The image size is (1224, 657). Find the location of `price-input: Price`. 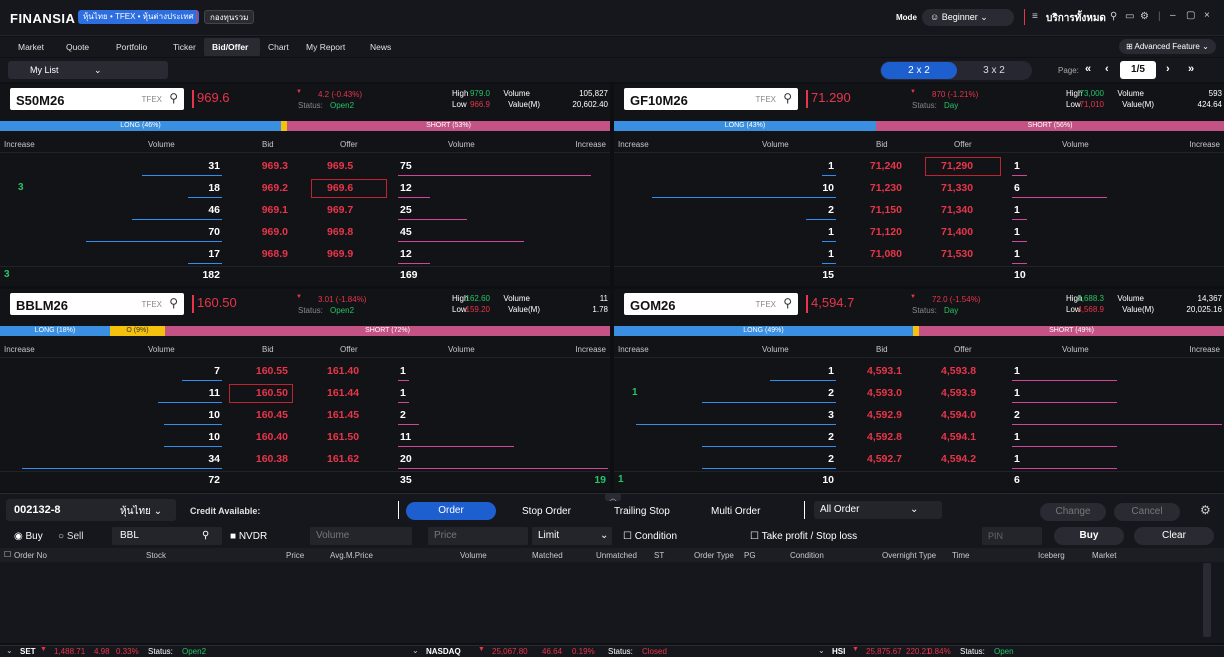

price-input: Price is located at coordinates (478, 536).